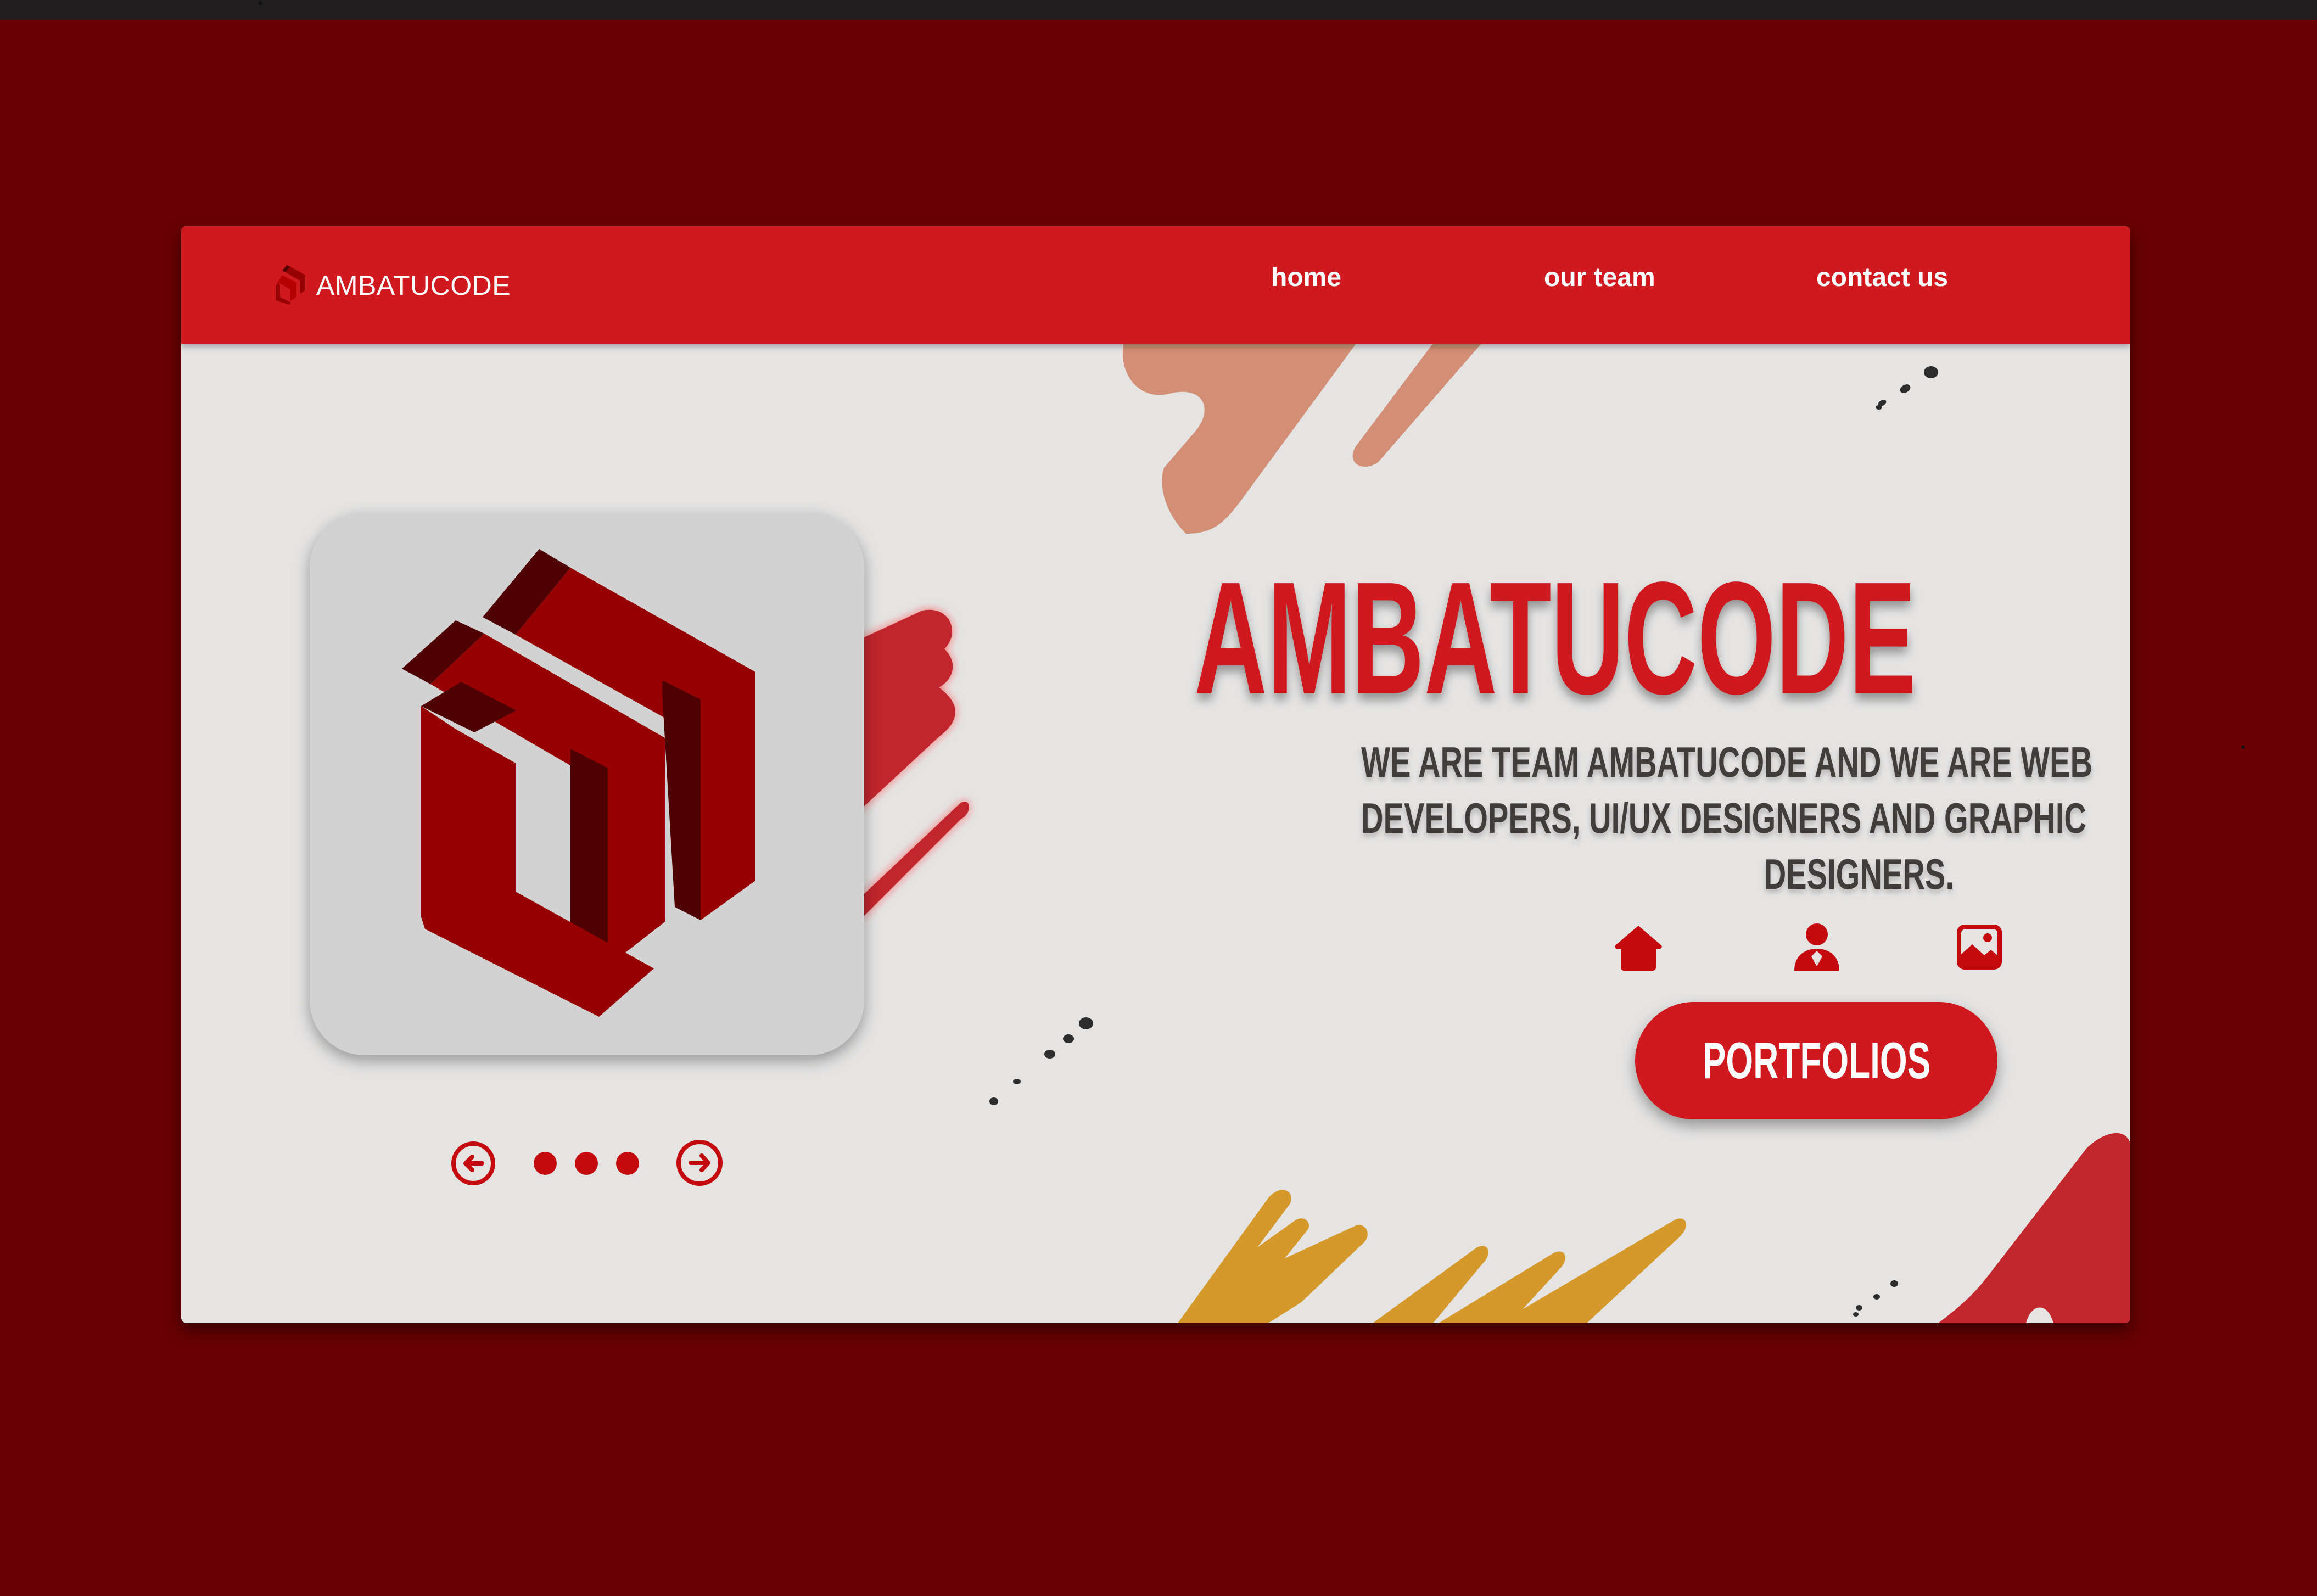 The height and width of the screenshot is (1596, 2317). I want to click on logo-showcase, so click(587, 784).